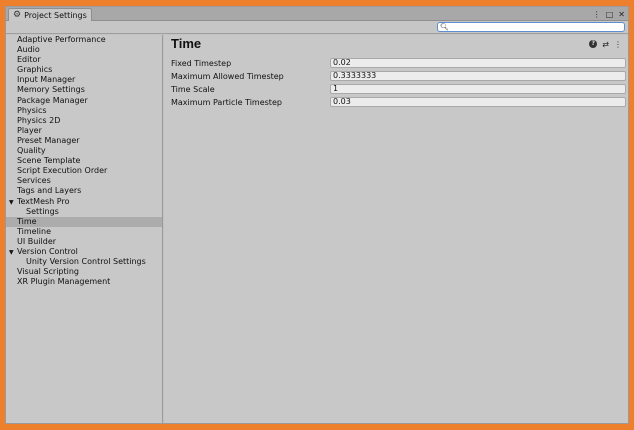 This screenshot has width=634, height=430. What do you see at coordinates (84, 282) in the screenshot?
I see `sidebar-item-xr-plugin-management: XR Plugin Management` at bounding box center [84, 282].